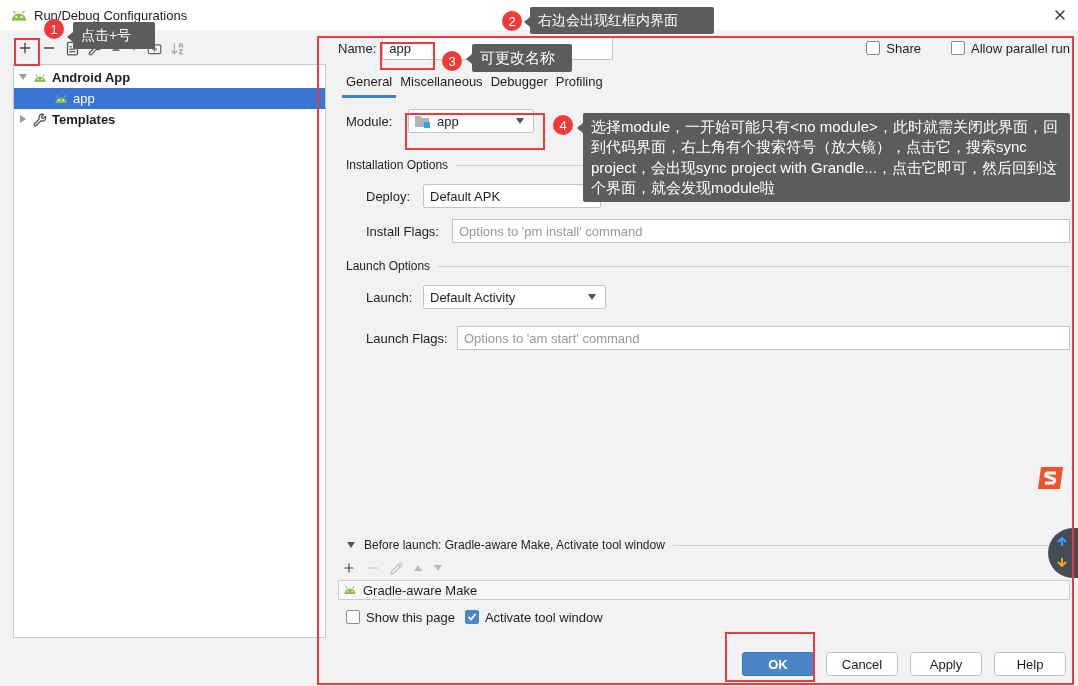 The width and height of the screenshot is (1078, 686). What do you see at coordinates (397, 165) in the screenshot?
I see `section-title: Installation Options` at bounding box center [397, 165].